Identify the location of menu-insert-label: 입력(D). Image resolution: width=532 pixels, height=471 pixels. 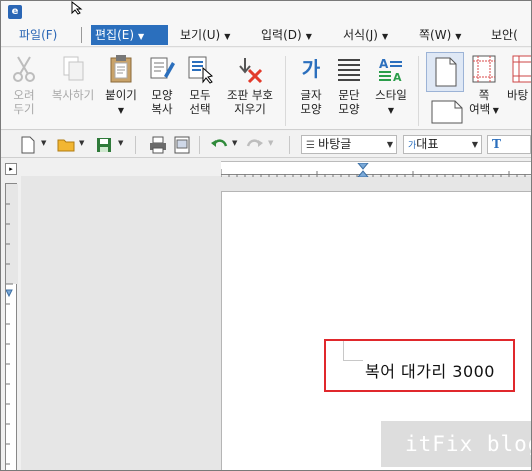
(281, 35).